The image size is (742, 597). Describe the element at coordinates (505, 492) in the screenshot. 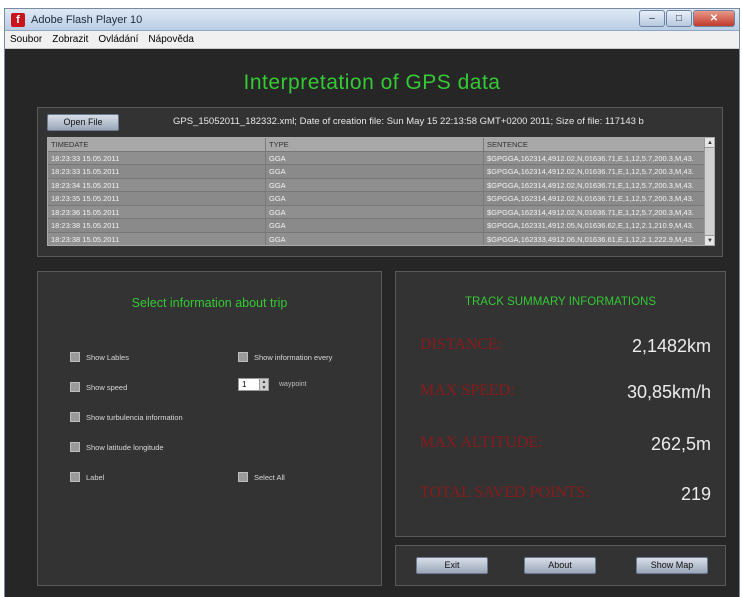

I see `total-saved-points-label: TOTAL SAVED POINTS:` at that location.